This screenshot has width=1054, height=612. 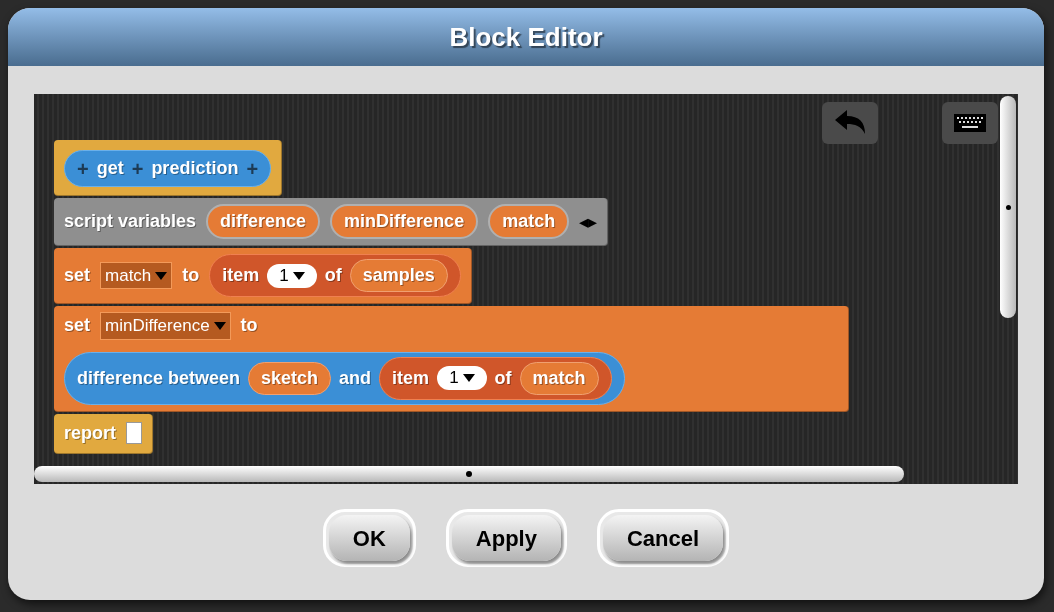 I want to click on block-prototype: + get + prediction +, so click(x=168, y=168).